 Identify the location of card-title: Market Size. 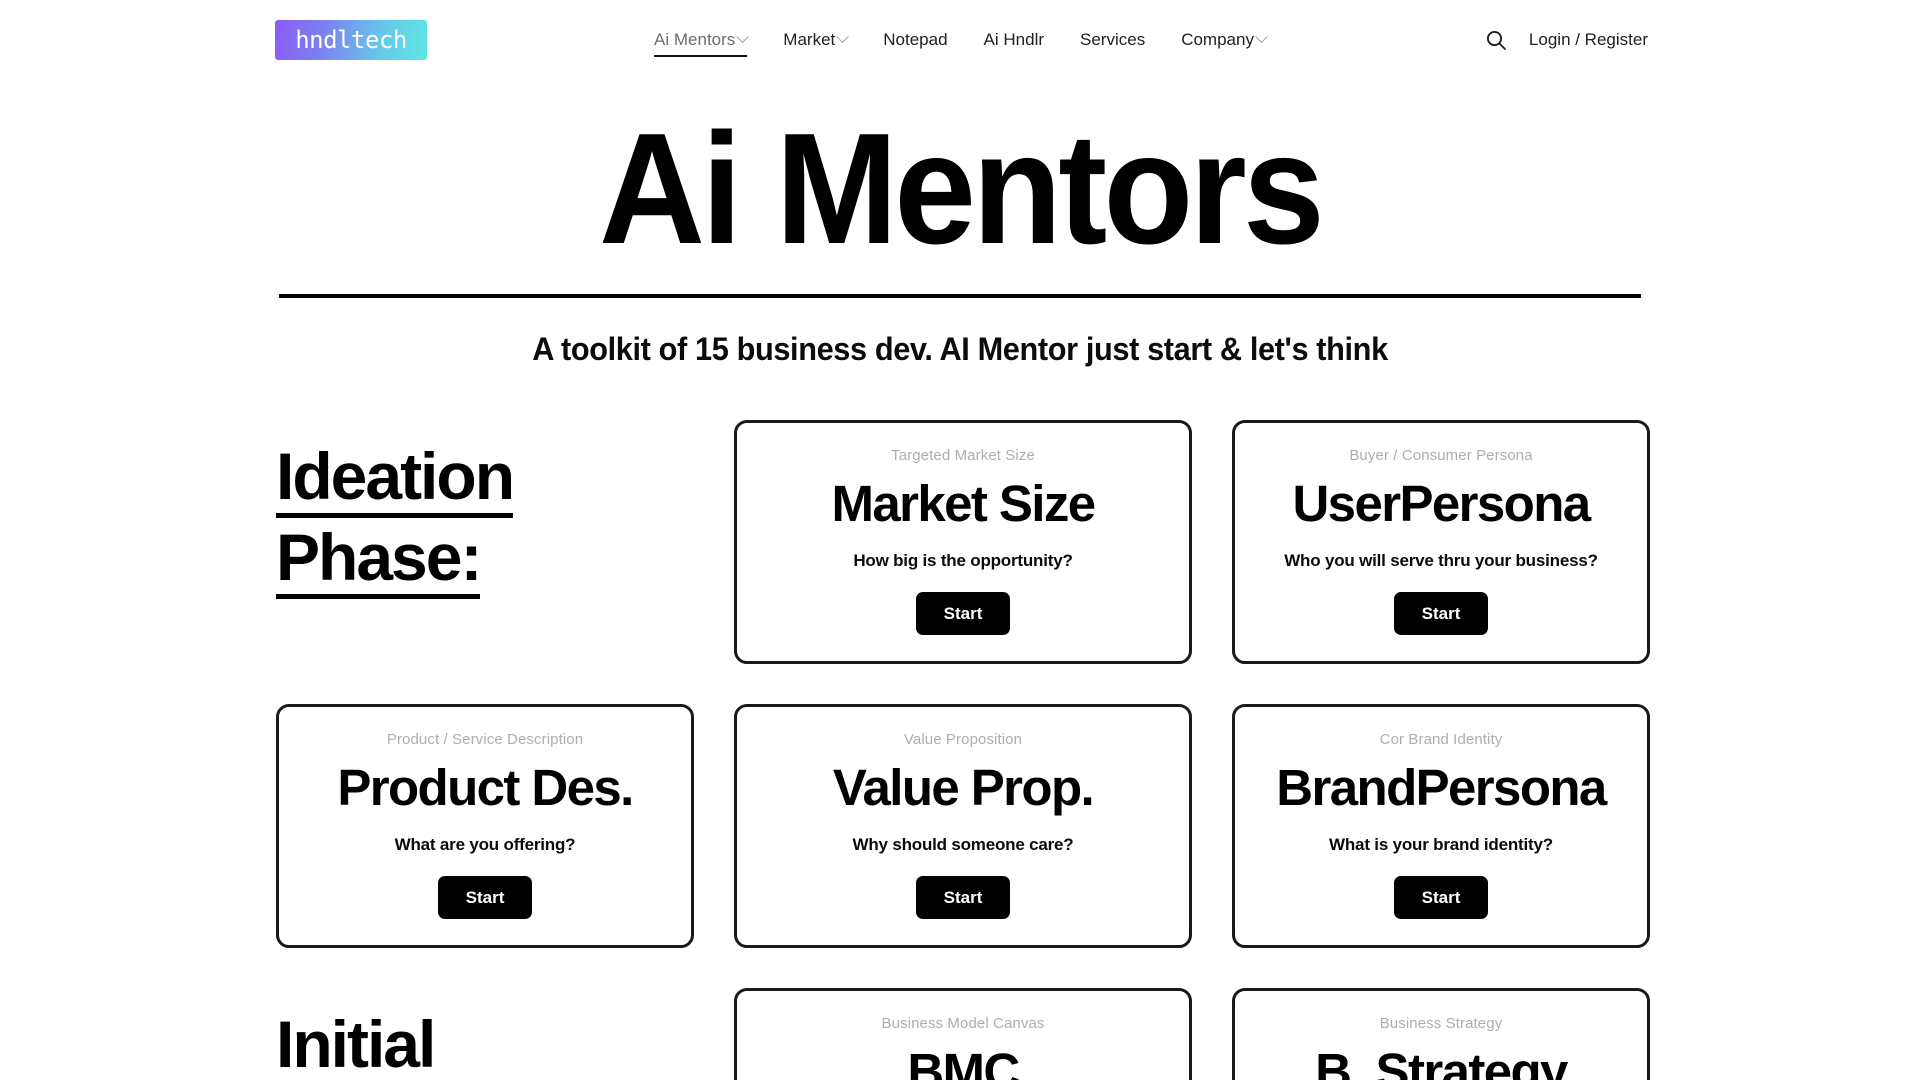
(963, 504).